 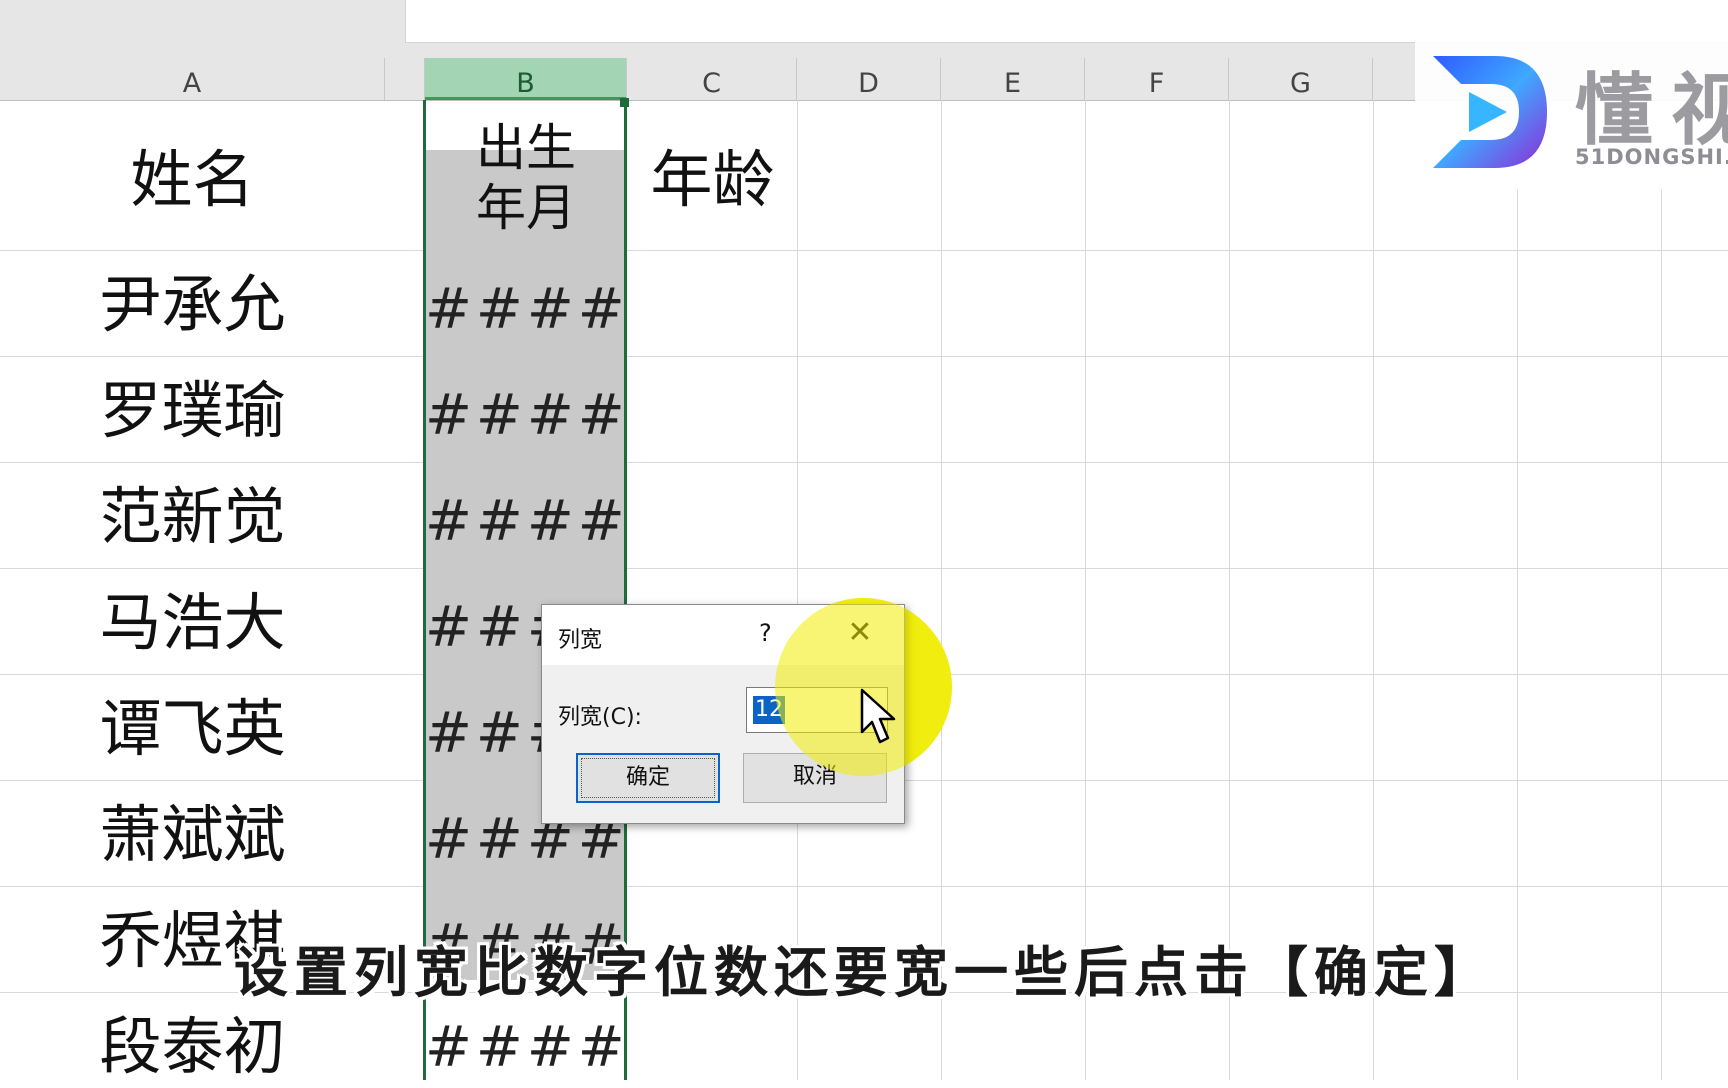 I want to click on column-width-value: 12, so click(x=769, y=710).